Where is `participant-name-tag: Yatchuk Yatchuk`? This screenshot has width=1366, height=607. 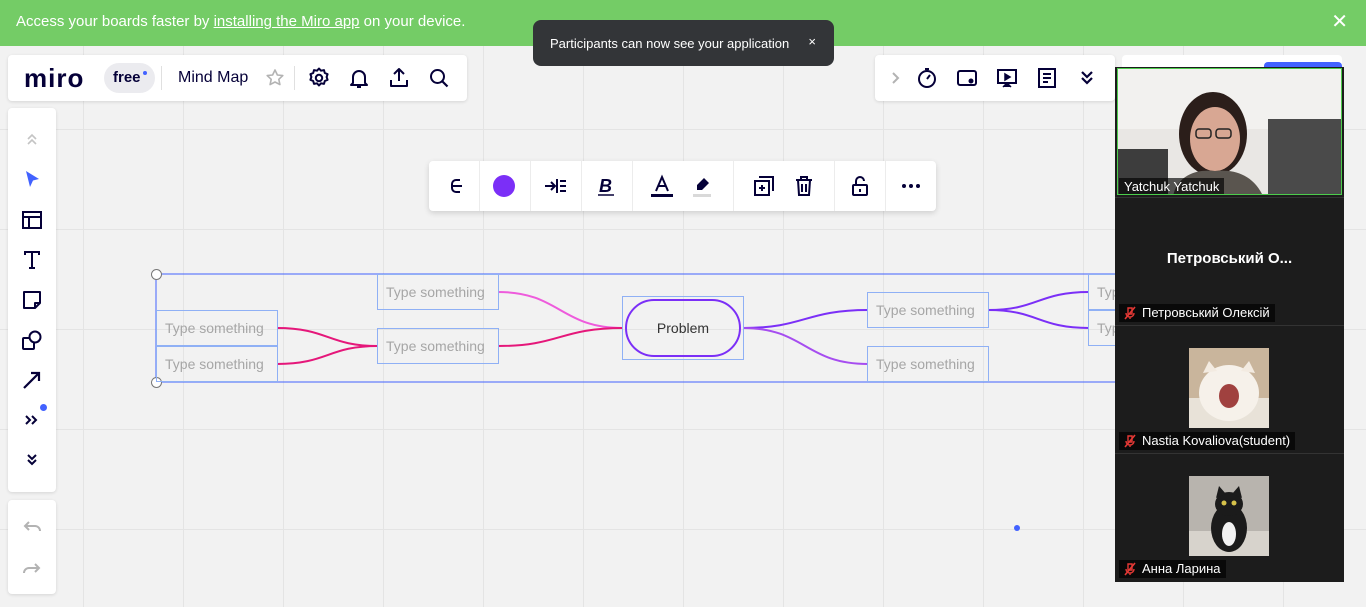
participant-name-tag: Yatchuk Yatchuk is located at coordinates (1172, 186).